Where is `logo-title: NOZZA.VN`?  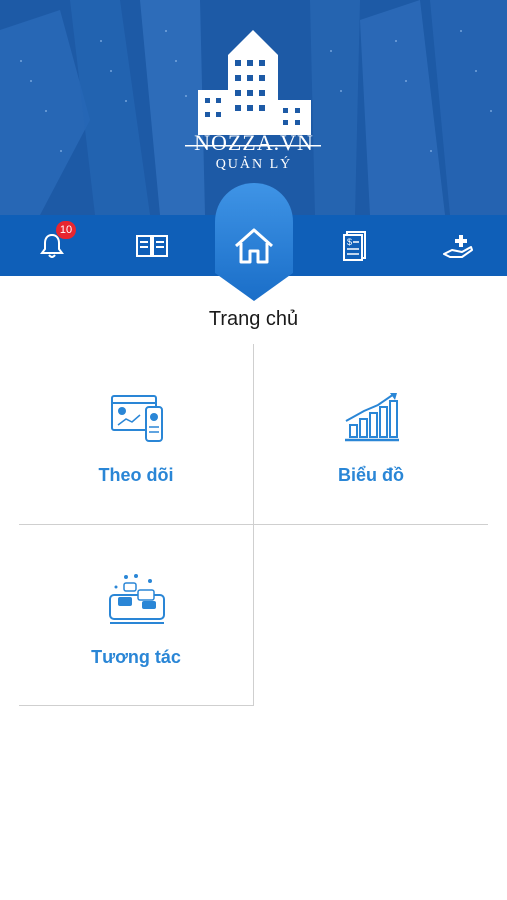
logo-title: NOZZA.VN is located at coordinates (254, 142).